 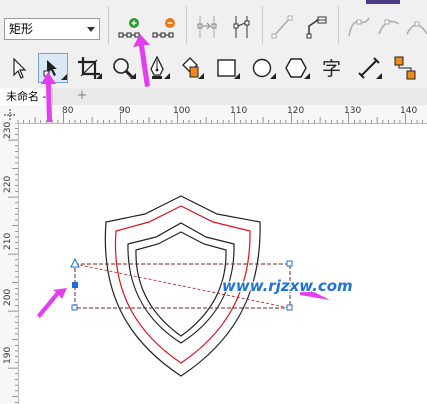 What do you see at coordinates (8, 130) in the screenshot?
I see `ruler-label: 230` at bounding box center [8, 130].